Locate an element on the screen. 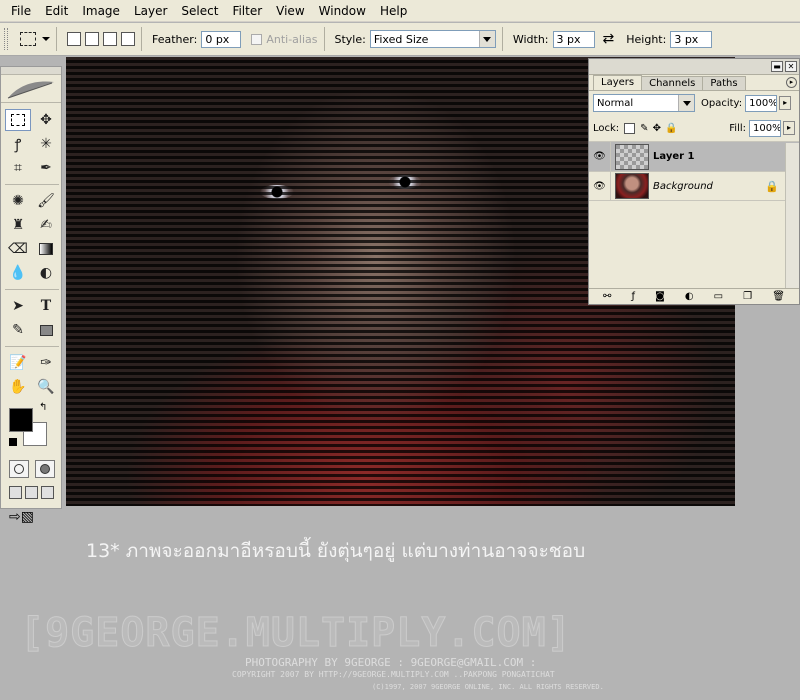  zoom-tool-icon: 🔍 is located at coordinates (46, 387).